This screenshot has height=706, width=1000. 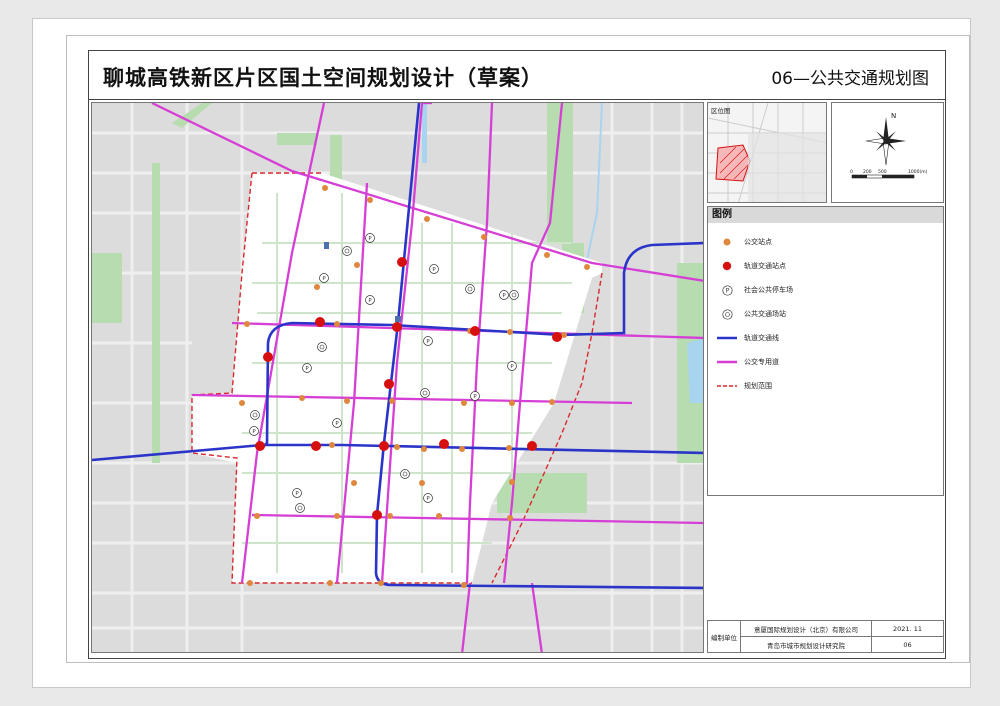 What do you see at coordinates (758, 386) in the screenshot?
I see `legend-label: 规划范围` at bounding box center [758, 386].